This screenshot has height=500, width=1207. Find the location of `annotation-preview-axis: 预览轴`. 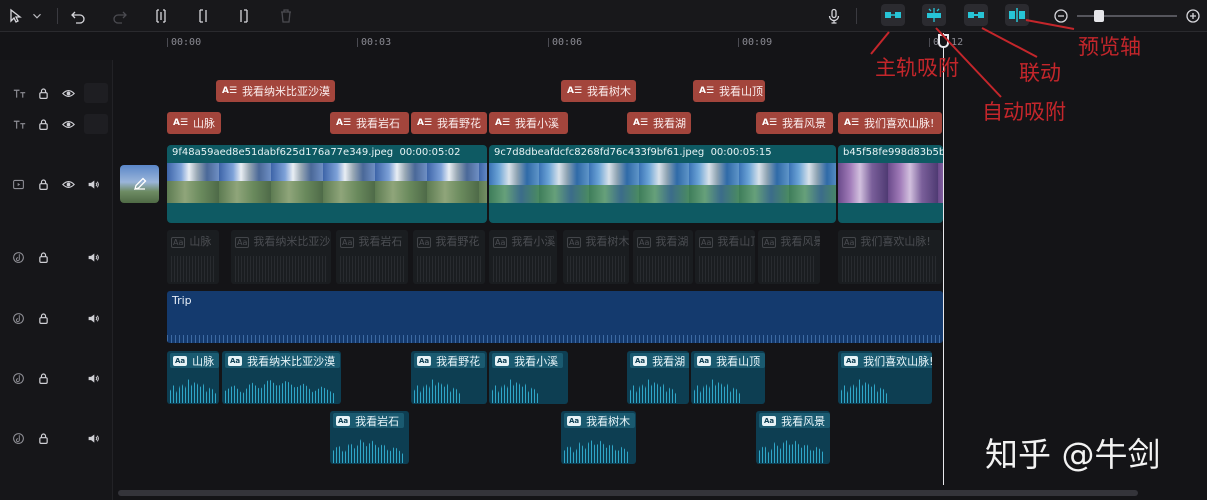

annotation-preview-axis: 预览轴 is located at coordinates (1109, 47).